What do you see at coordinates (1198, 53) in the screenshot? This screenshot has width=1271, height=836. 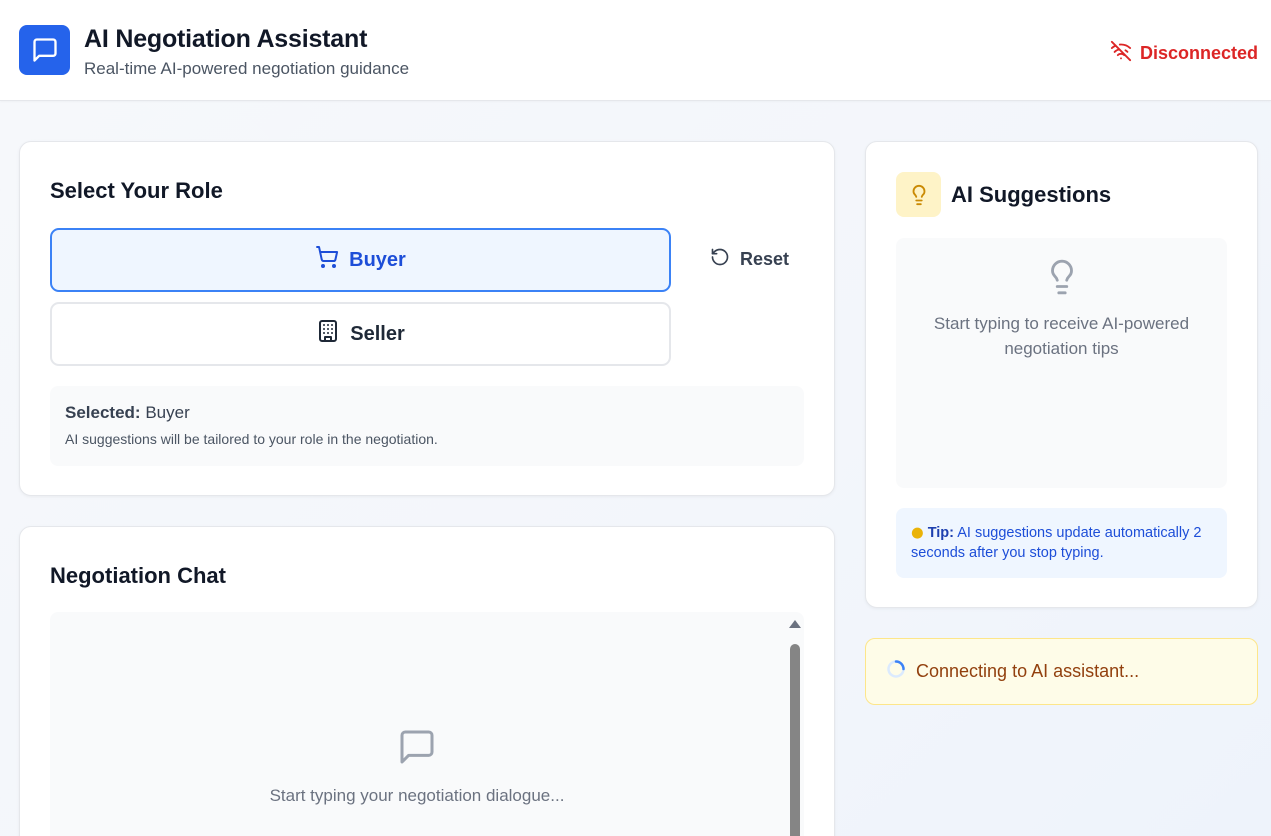 I see `status-text: Disconnected` at bounding box center [1198, 53].